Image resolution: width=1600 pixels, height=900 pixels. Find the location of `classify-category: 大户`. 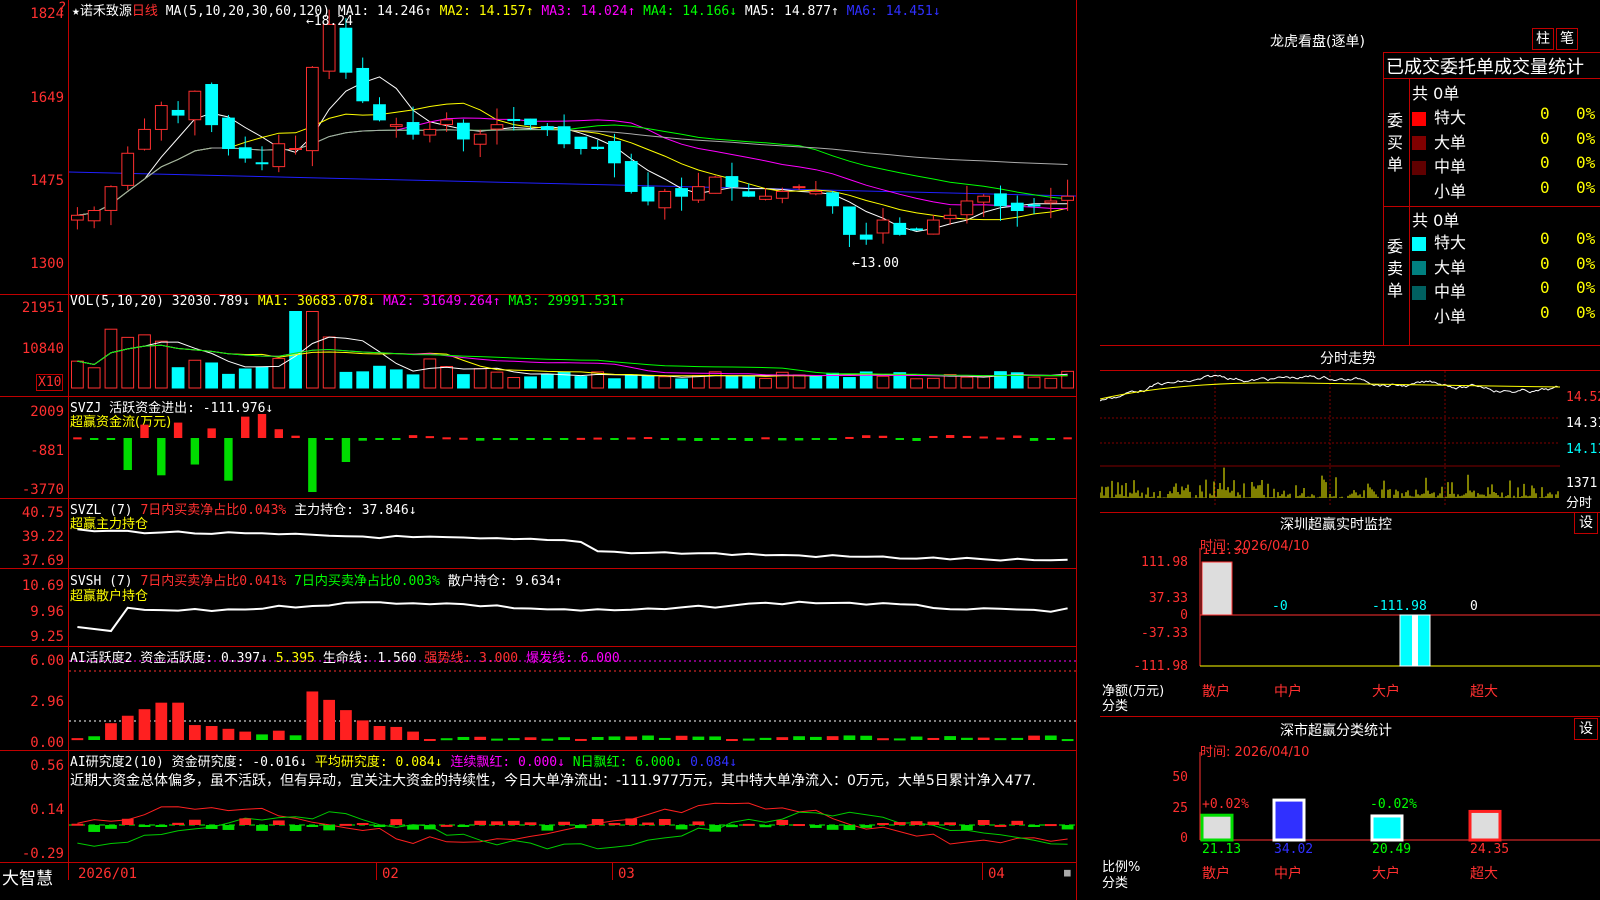

classify-category: 大户 is located at coordinates (1386, 873).